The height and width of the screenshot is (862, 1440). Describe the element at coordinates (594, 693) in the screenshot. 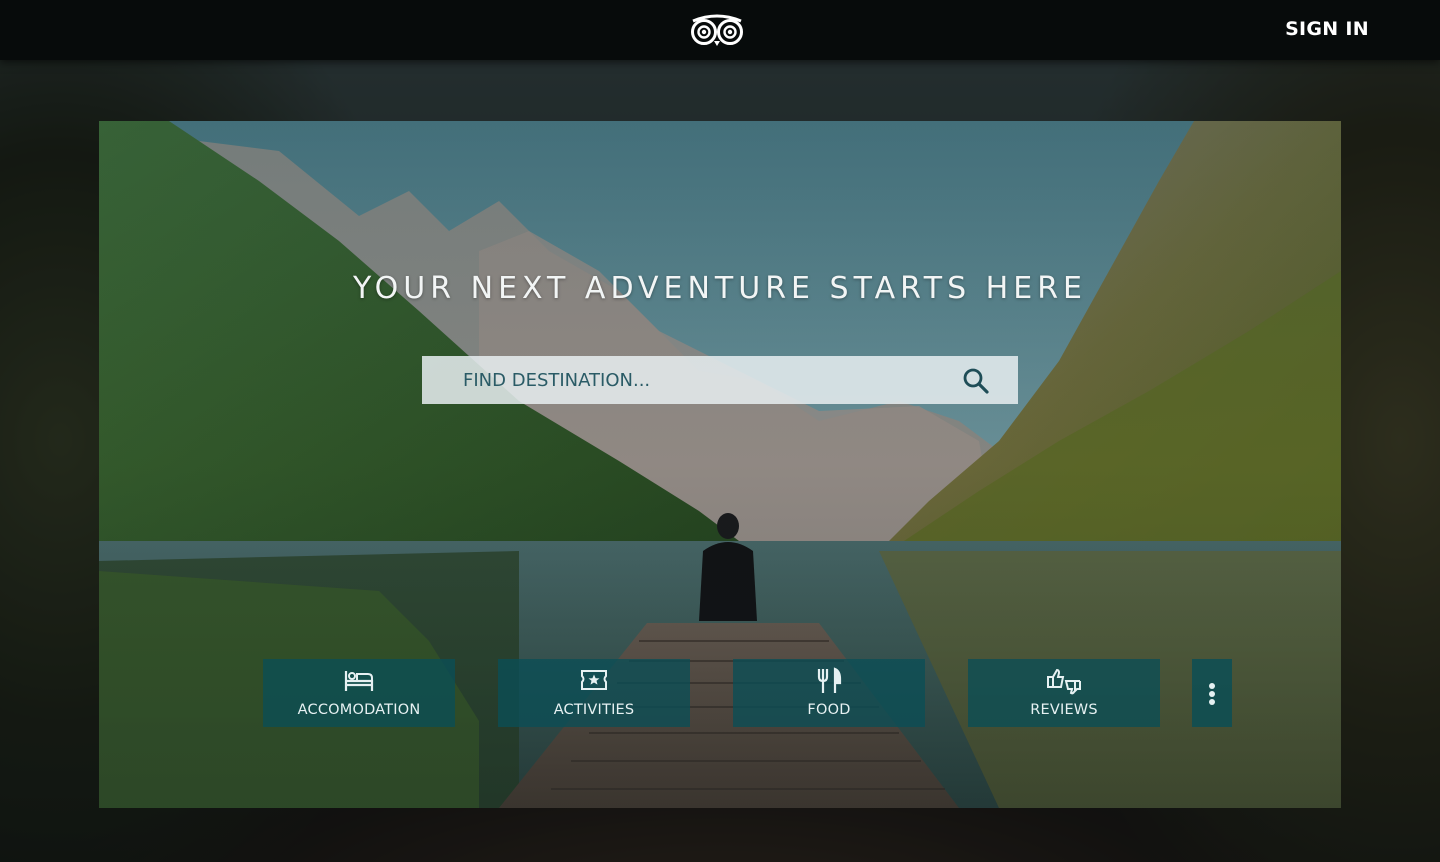

I see `activities-button: ACTIVITIES` at that location.